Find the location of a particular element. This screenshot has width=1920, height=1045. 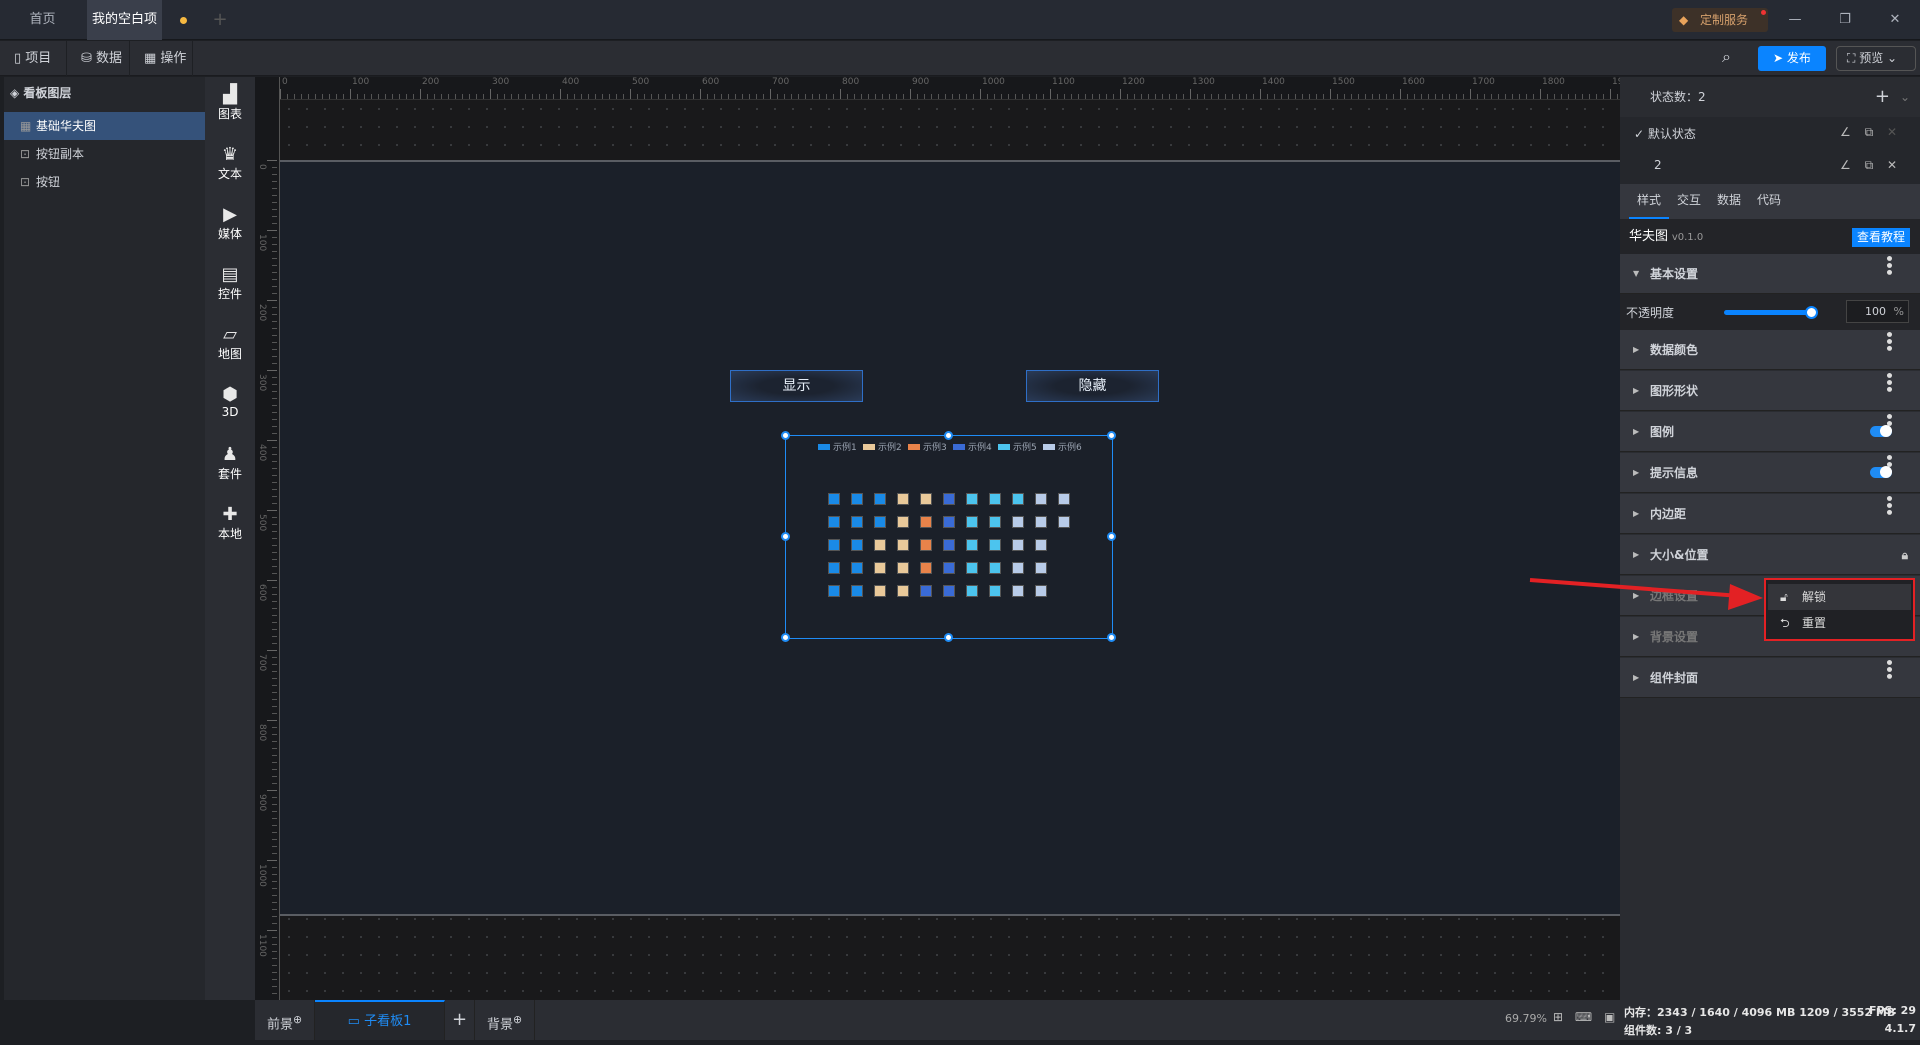

terminal-icon: ▣ is located at coordinates (1609, 1017).